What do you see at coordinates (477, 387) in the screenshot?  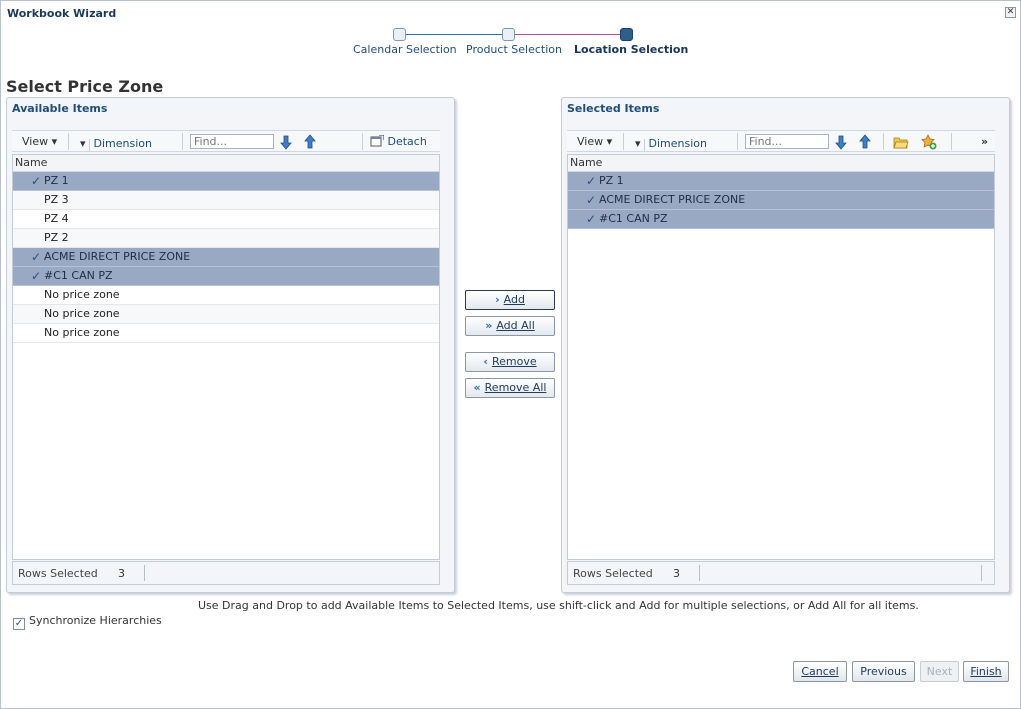 I see `double-chevron-left-icon: «` at bounding box center [477, 387].